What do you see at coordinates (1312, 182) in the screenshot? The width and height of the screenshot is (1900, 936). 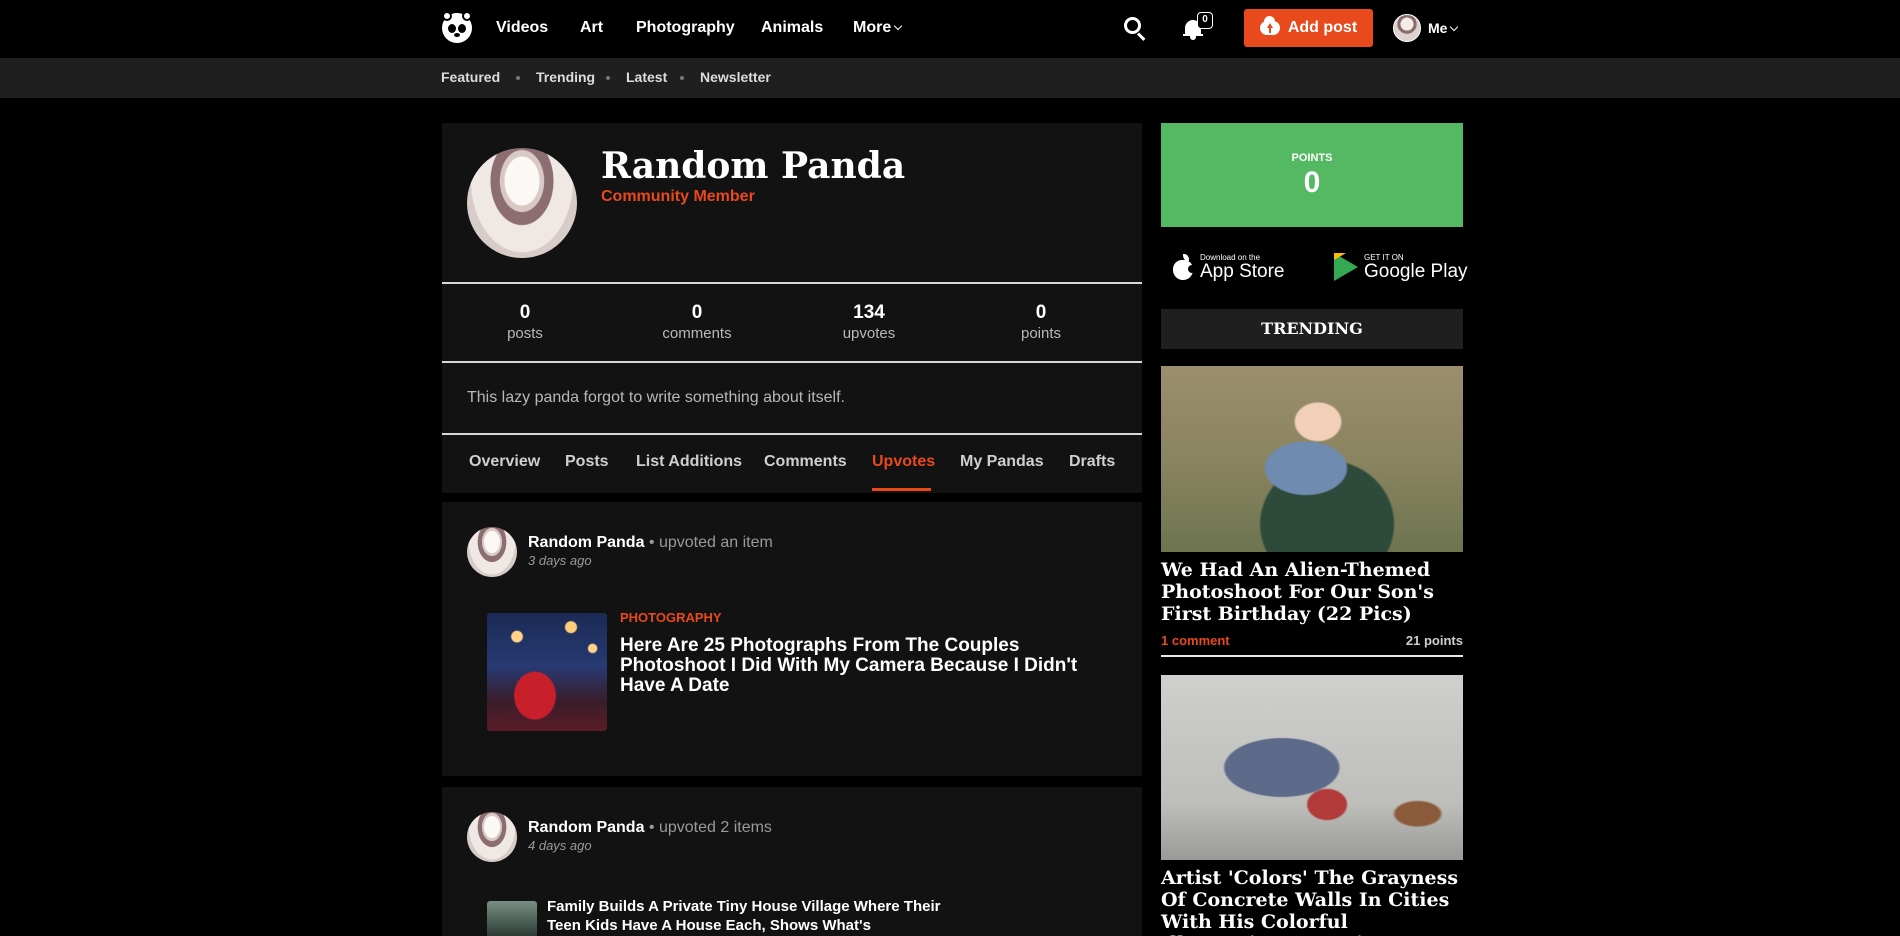 I see `points-value: 0` at bounding box center [1312, 182].